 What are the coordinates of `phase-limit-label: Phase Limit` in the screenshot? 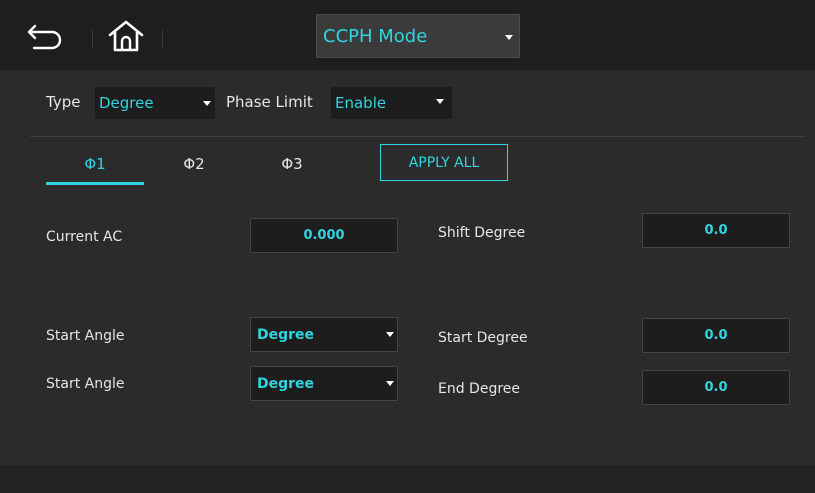 It's located at (269, 102).